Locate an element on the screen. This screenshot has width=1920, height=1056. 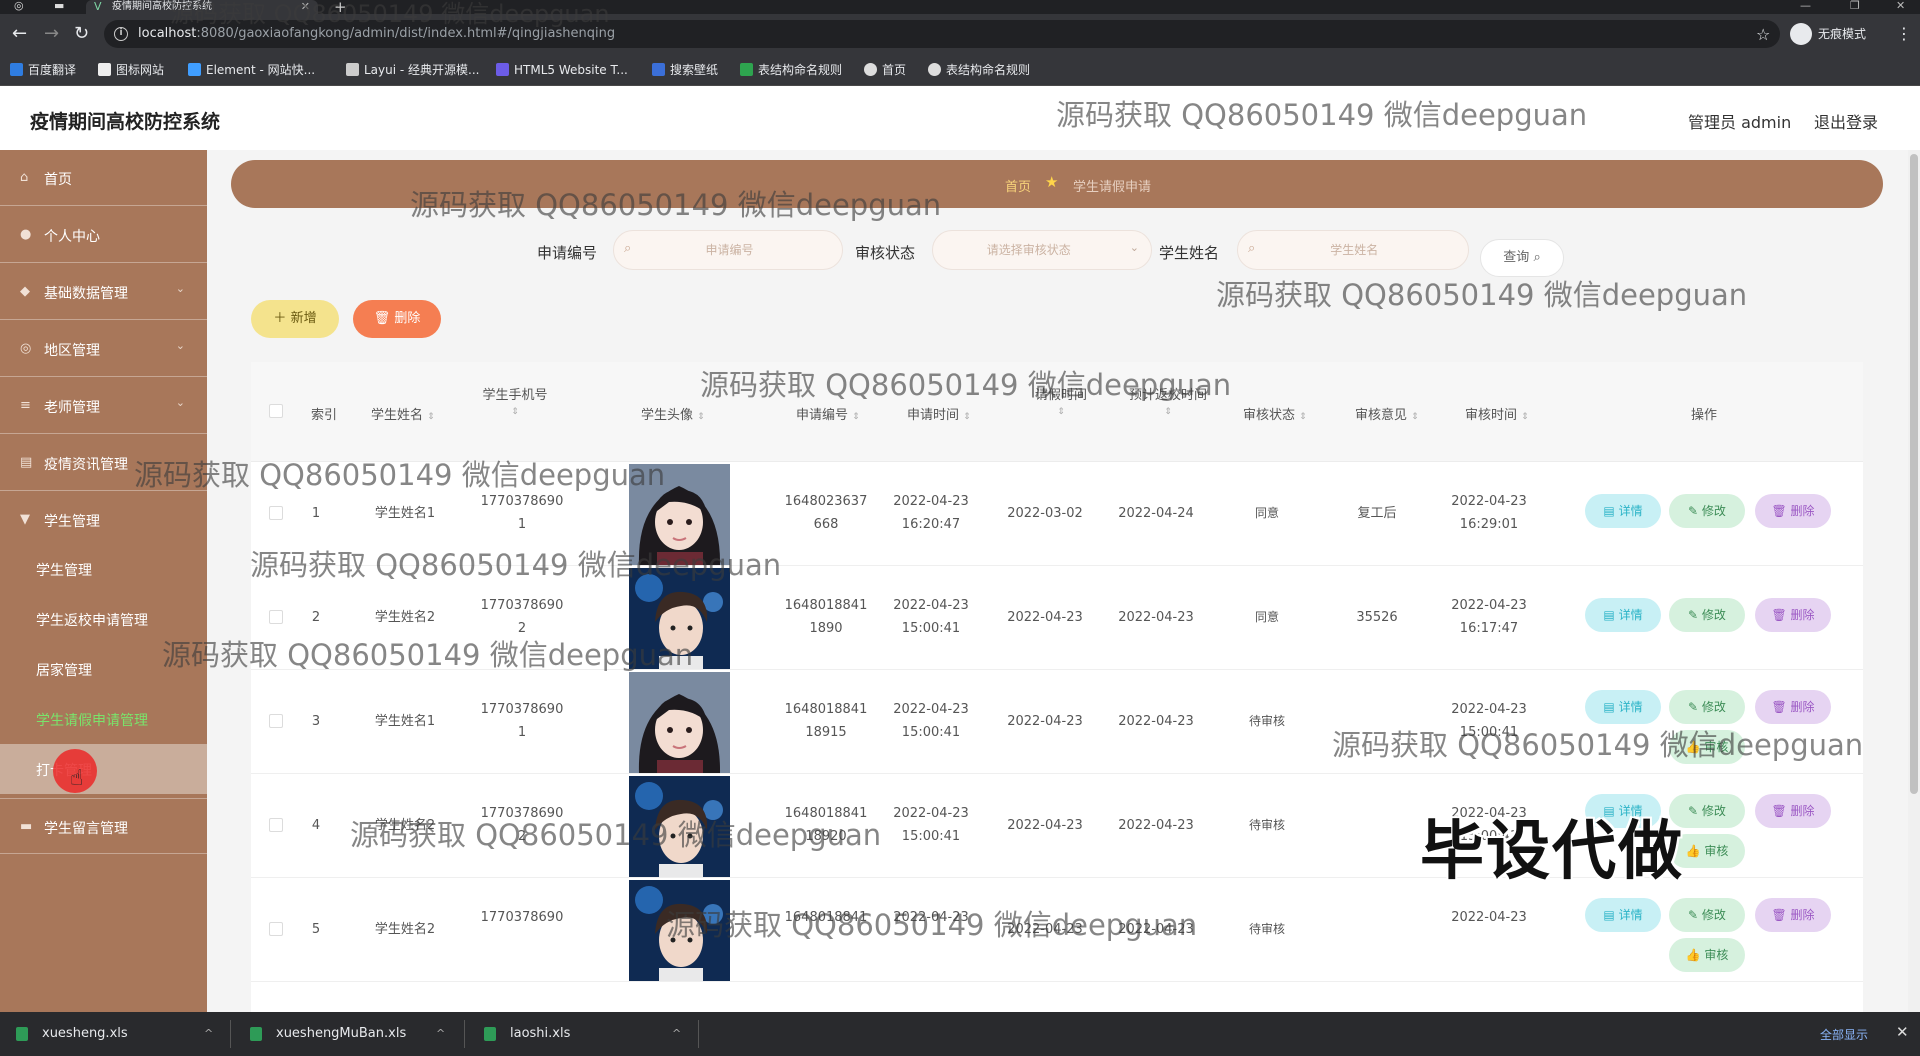
incognito-badge: 无痕模式 is located at coordinates (1828, 34).